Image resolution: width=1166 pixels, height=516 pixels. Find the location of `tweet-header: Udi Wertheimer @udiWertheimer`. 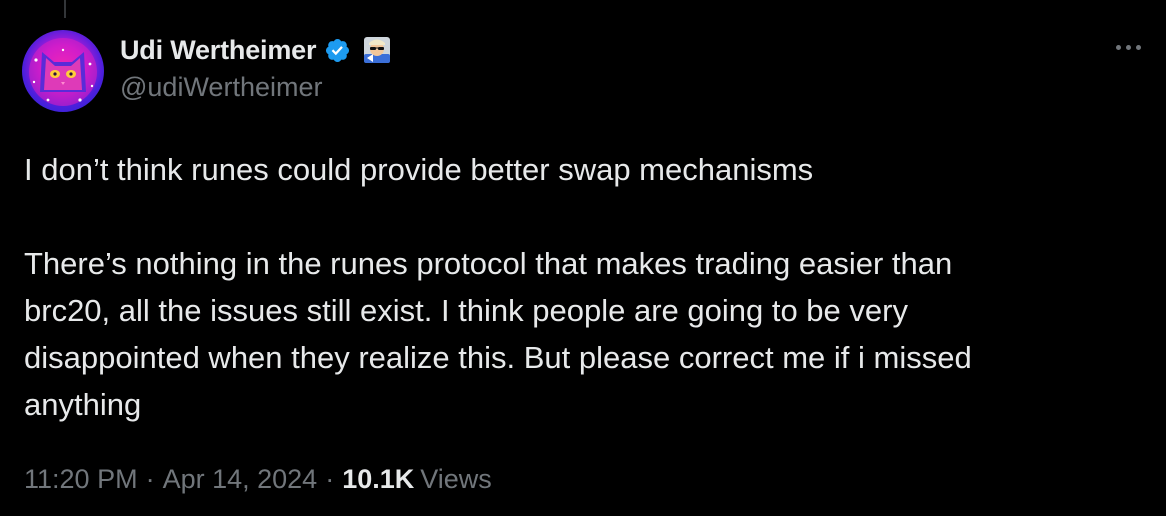

tweet-header: Udi Wertheimer @udiWertheimer is located at coordinates (256, 66).